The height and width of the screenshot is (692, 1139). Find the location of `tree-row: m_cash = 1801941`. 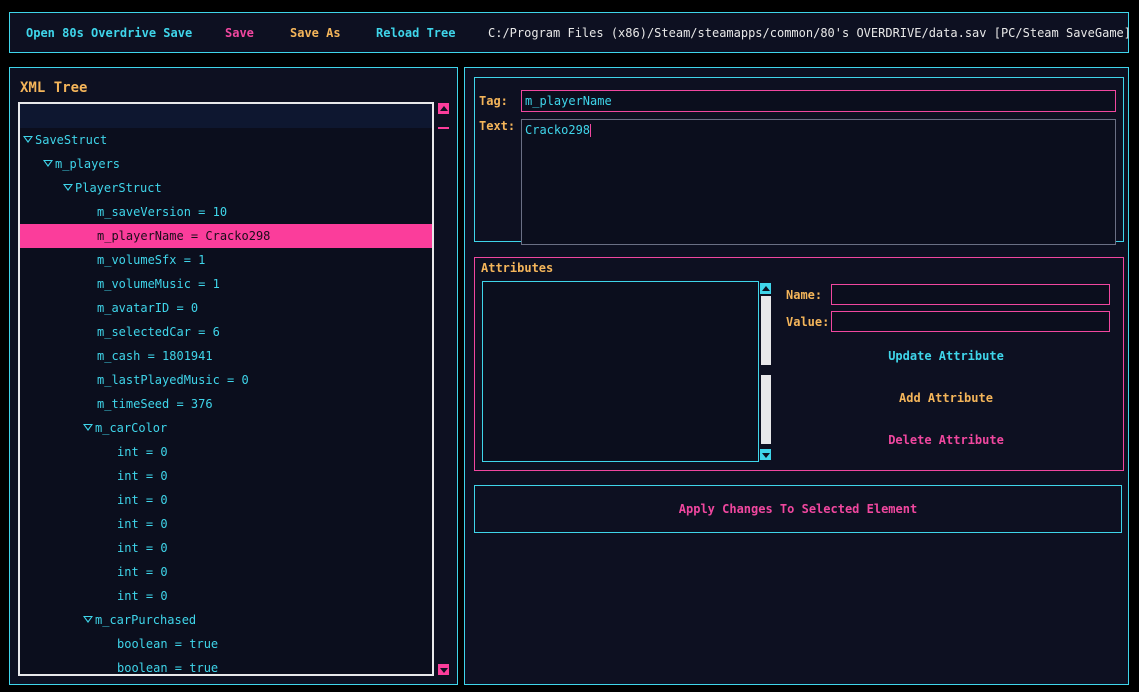

tree-row: m_cash = 1801941 is located at coordinates (226, 356).